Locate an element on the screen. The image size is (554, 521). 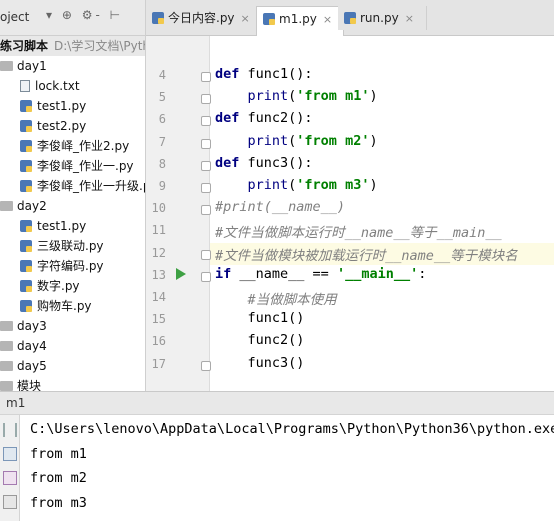
tree-item-label: lock.txt is located at coordinates (57, 86).